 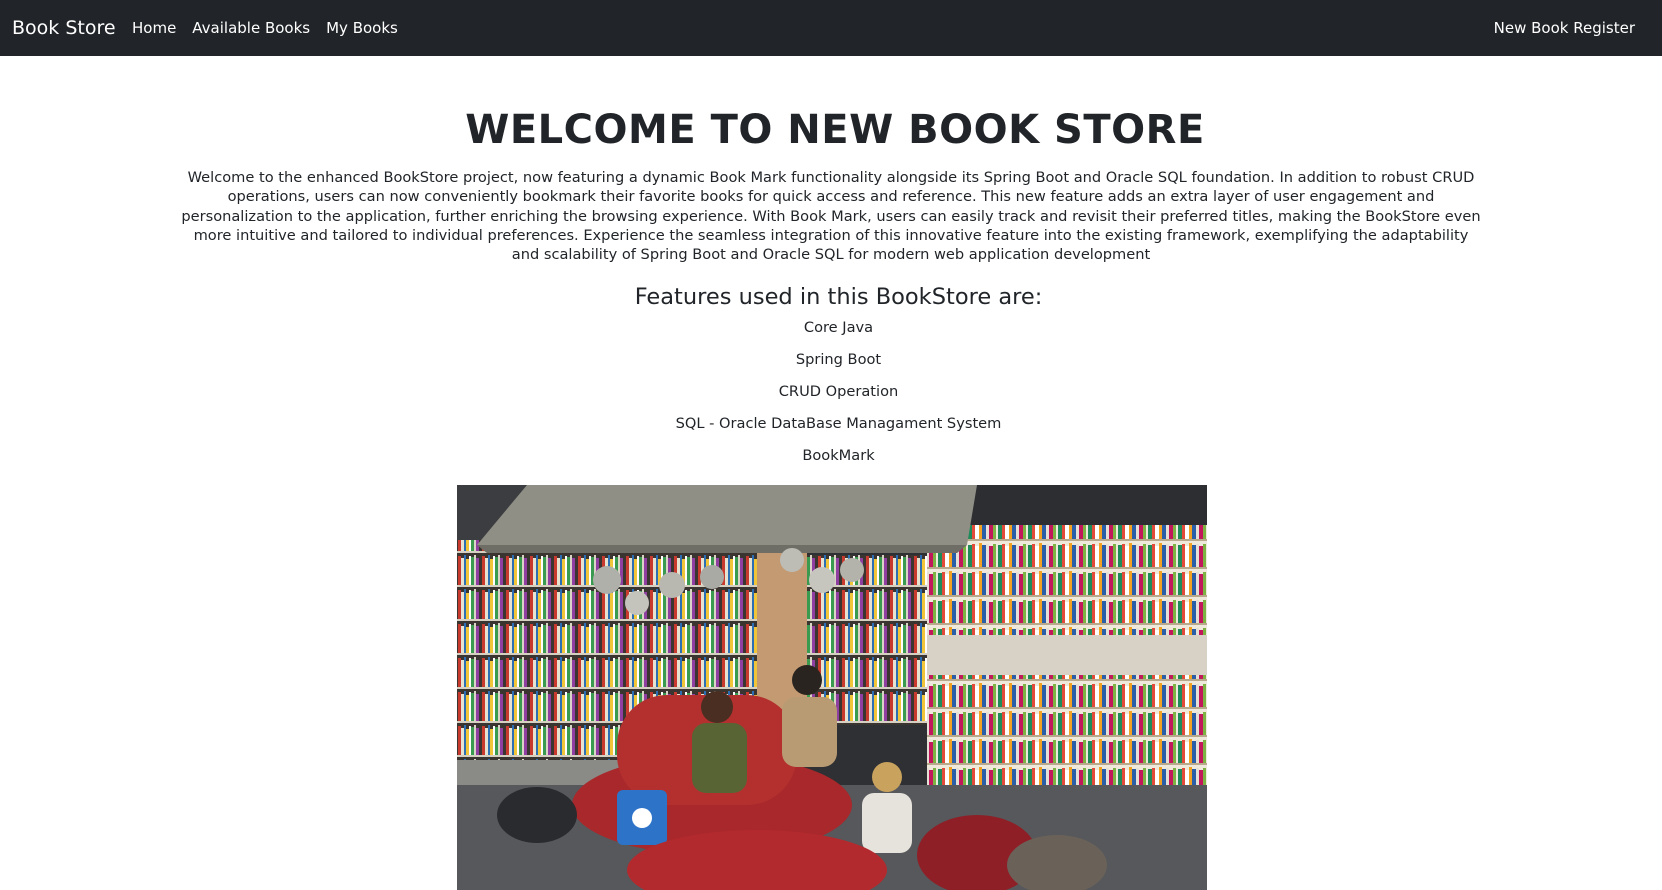 What do you see at coordinates (154, 28) in the screenshot?
I see `nav-link-home: Home` at bounding box center [154, 28].